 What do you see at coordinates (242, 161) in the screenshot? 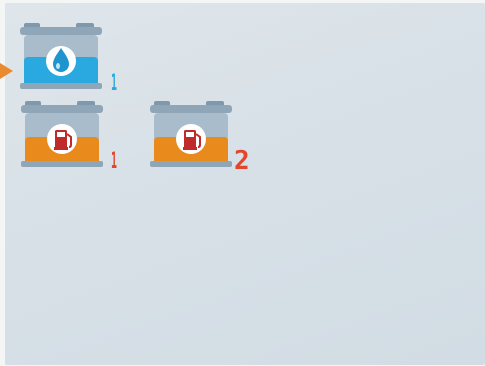
I see `fuel-tank-2-number: 2` at bounding box center [242, 161].